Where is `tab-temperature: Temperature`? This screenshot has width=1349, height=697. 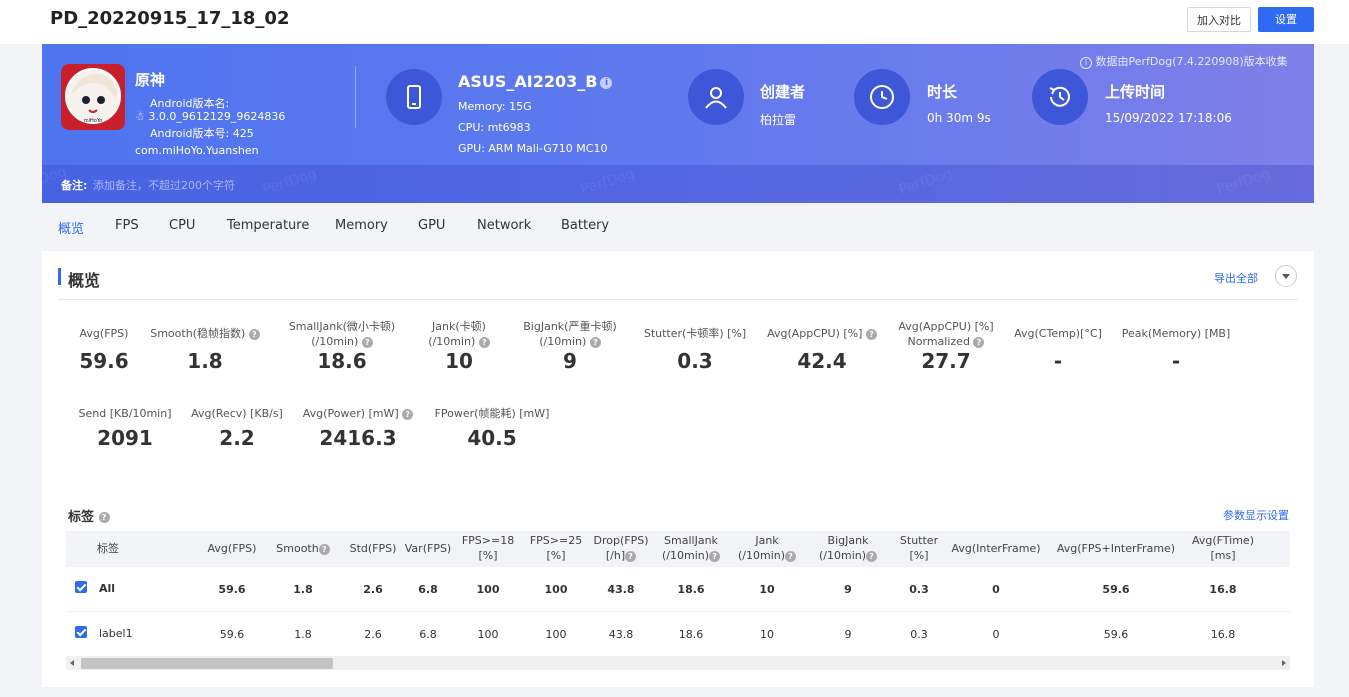 tab-temperature: Temperature is located at coordinates (268, 225).